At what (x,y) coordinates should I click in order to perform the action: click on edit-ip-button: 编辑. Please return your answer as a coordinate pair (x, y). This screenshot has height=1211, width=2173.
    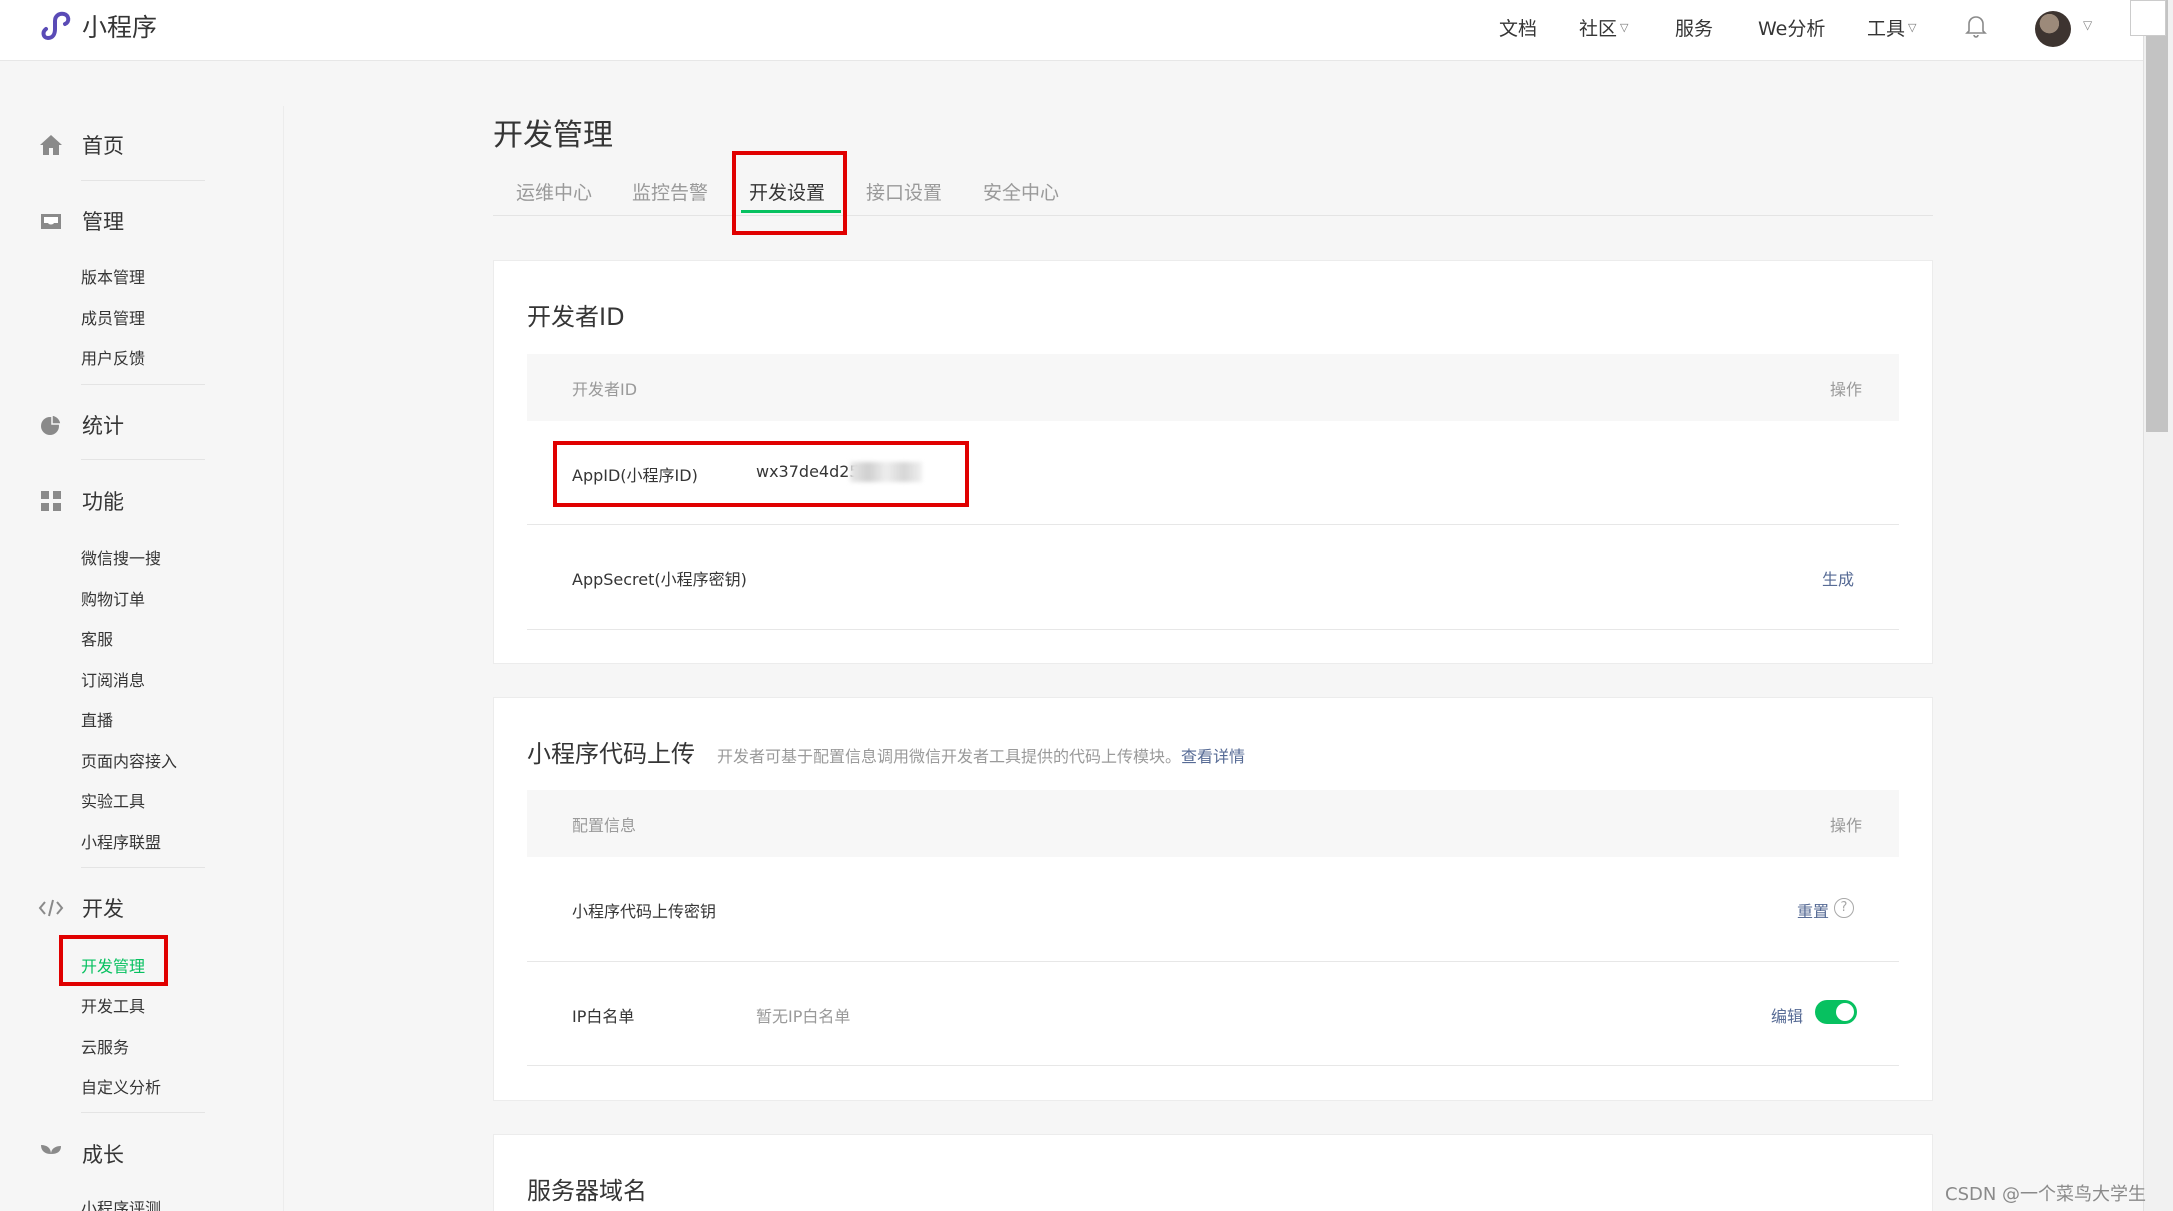
    Looking at the image, I should click on (1787, 1015).